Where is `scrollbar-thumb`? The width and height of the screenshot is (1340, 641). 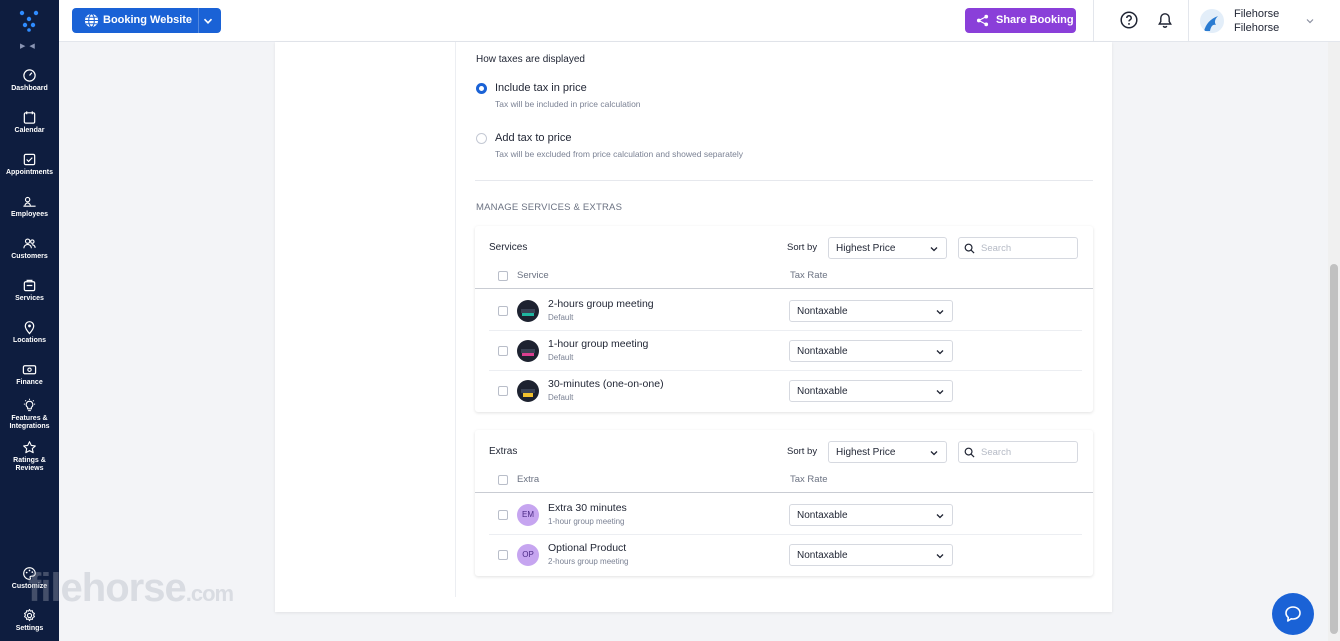 scrollbar-thumb is located at coordinates (1334, 449).